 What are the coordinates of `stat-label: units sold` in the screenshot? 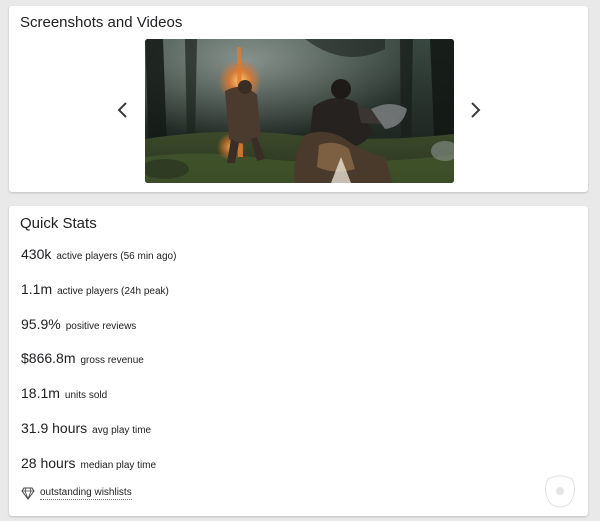 It's located at (86, 395).